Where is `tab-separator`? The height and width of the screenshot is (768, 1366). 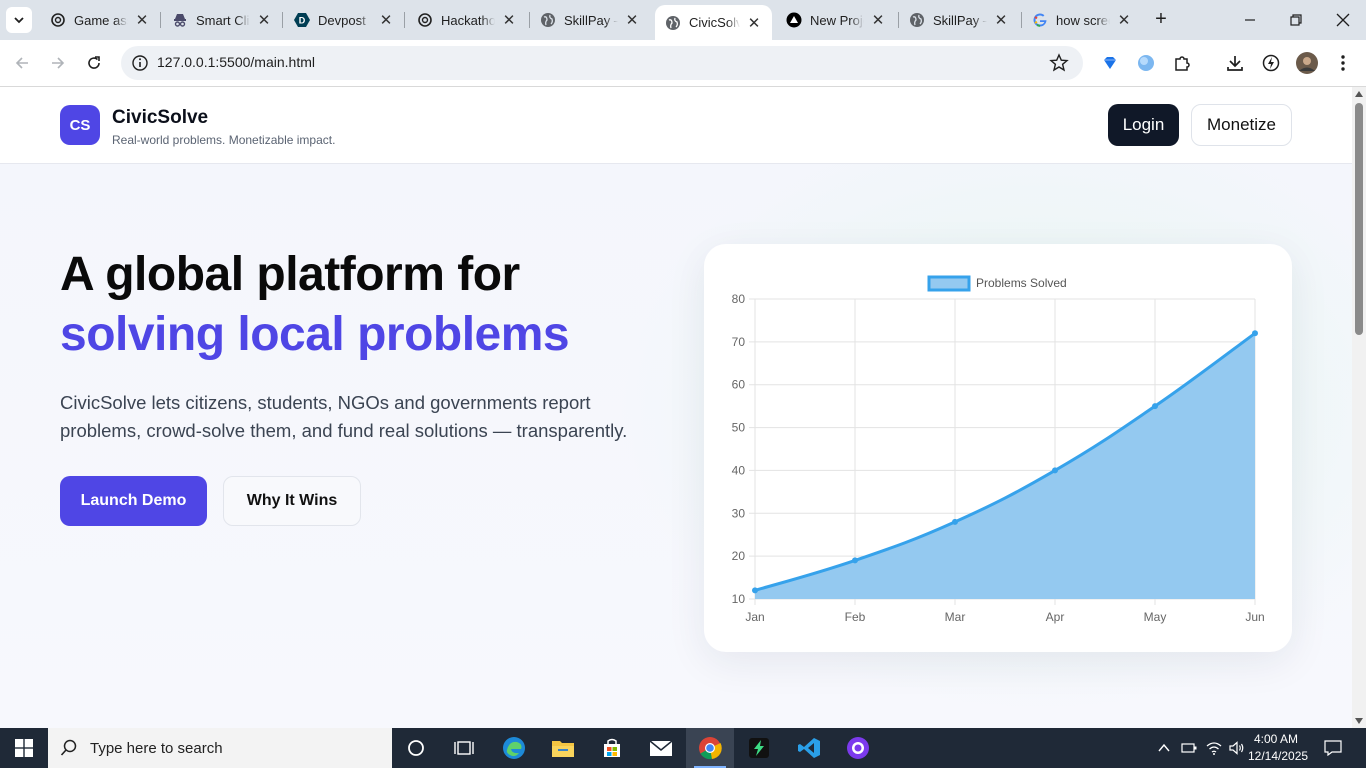 tab-separator is located at coordinates (404, 20).